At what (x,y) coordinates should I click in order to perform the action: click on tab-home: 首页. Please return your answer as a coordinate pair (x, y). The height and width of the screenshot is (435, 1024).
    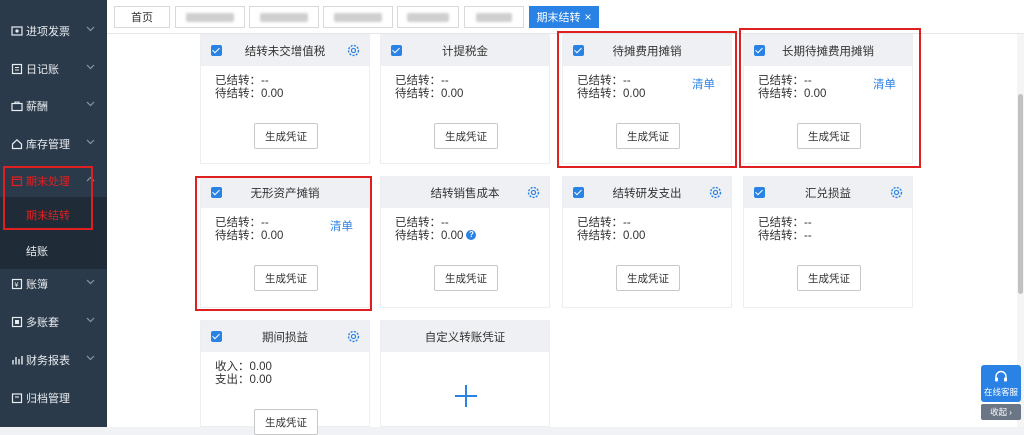
    Looking at the image, I should click on (142, 17).